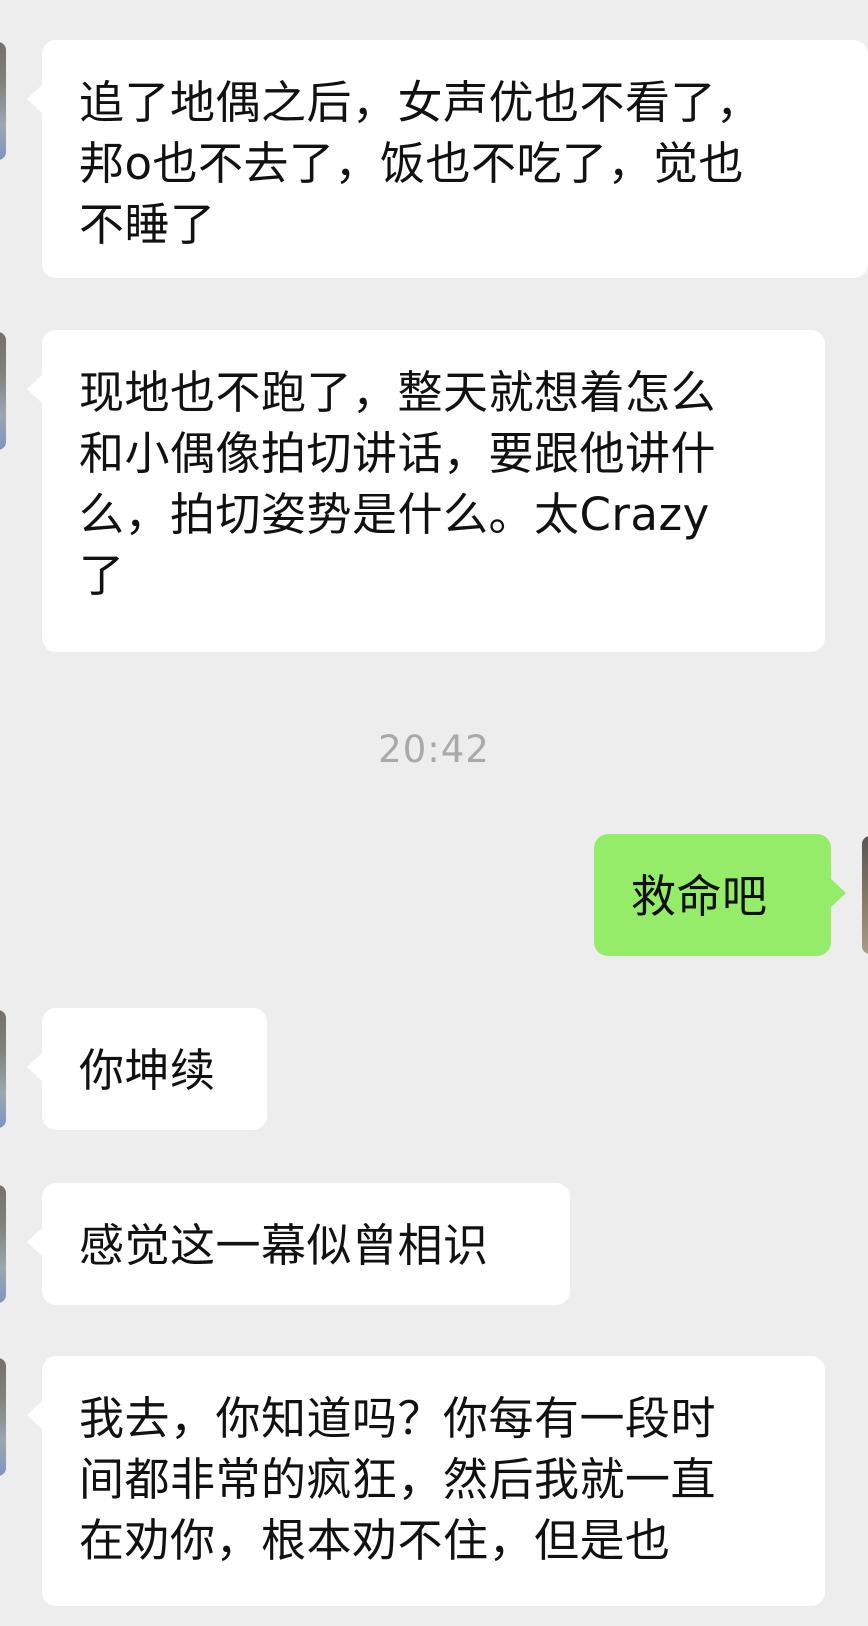 Image resolution: width=868 pixels, height=1626 pixels. I want to click on message-text-line: 间都非常的疯狂，然后我就一直, so click(398, 1479).